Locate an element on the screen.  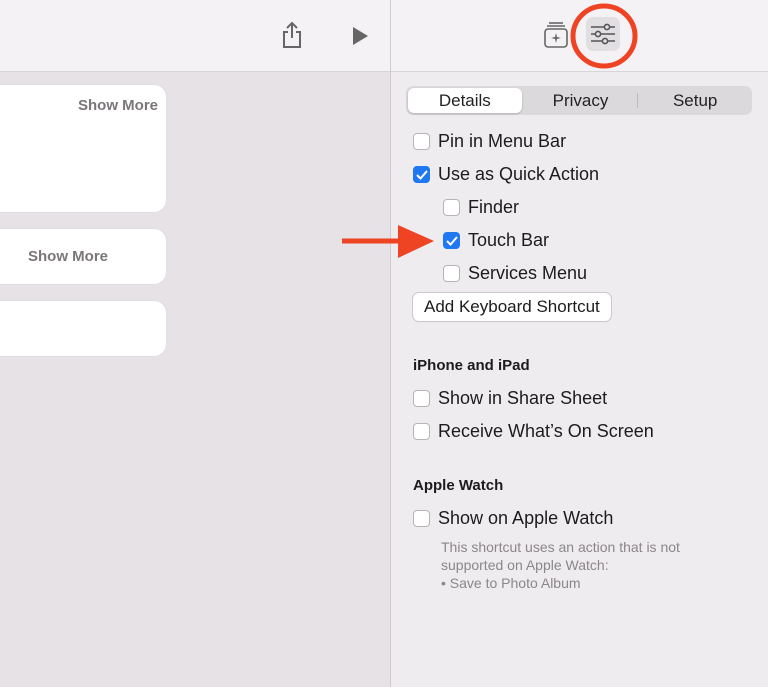
share-sheet-label: Show in Share Sheet is located at coordinates (523, 398).